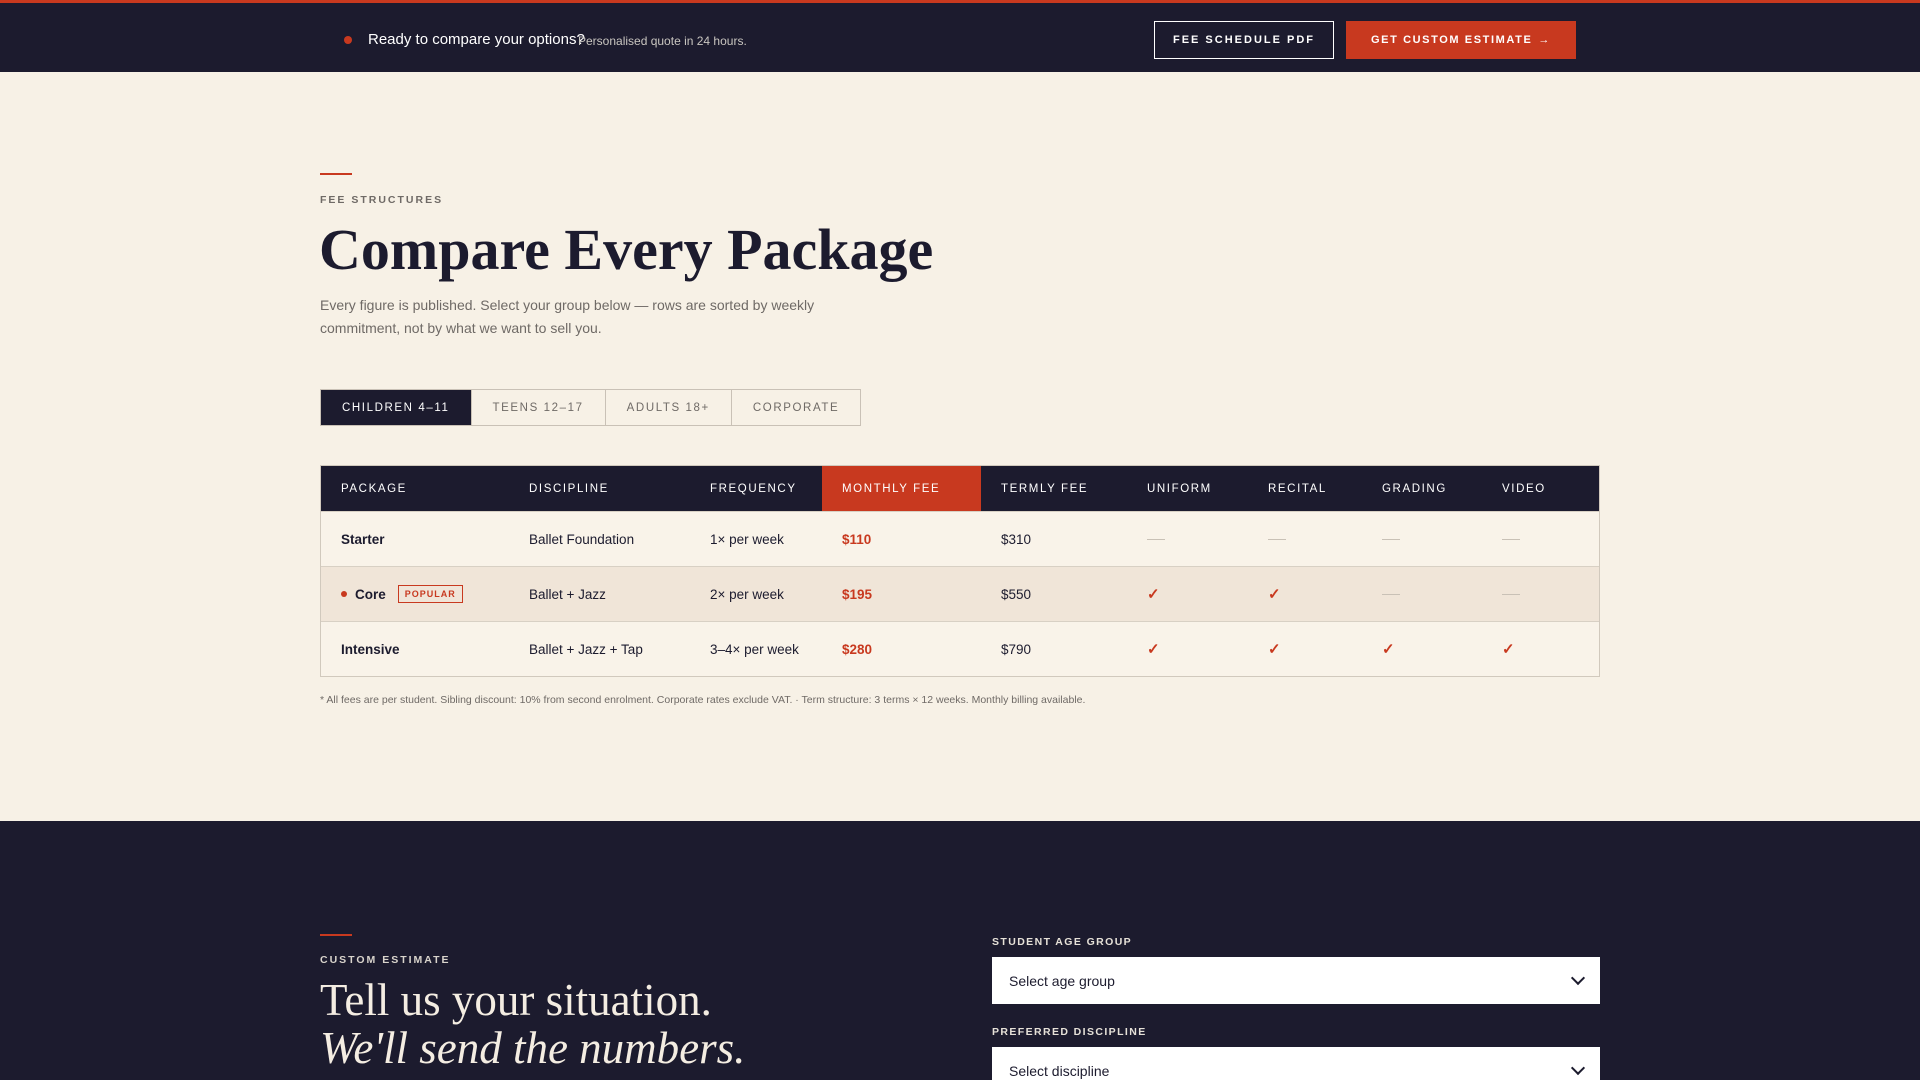 The height and width of the screenshot is (1080, 1920). What do you see at coordinates (336, 935) in the screenshot?
I see `estimate-accent-line` at bounding box center [336, 935].